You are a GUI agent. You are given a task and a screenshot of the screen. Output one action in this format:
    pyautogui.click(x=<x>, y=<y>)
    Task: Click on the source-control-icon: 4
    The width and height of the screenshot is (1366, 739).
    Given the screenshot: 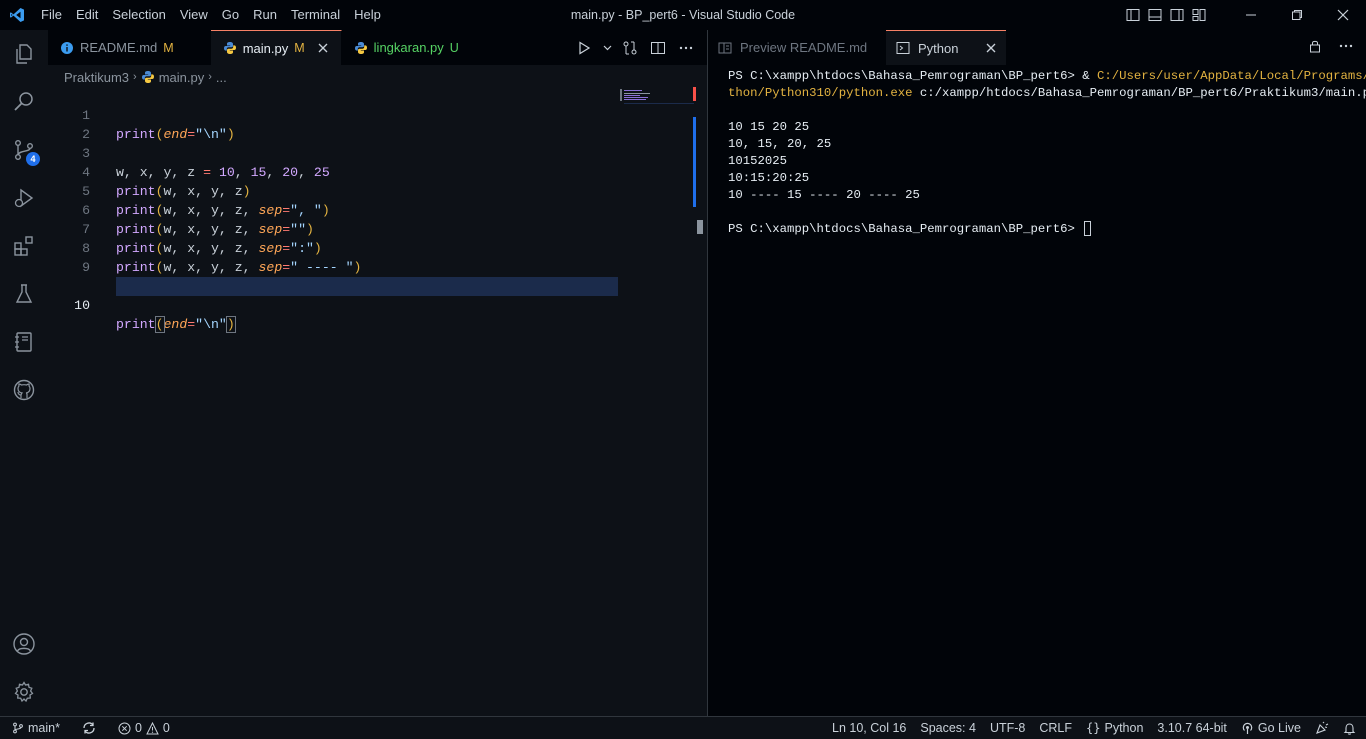 What is the action you would take?
    pyautogui.click(x=24, y=150)
    